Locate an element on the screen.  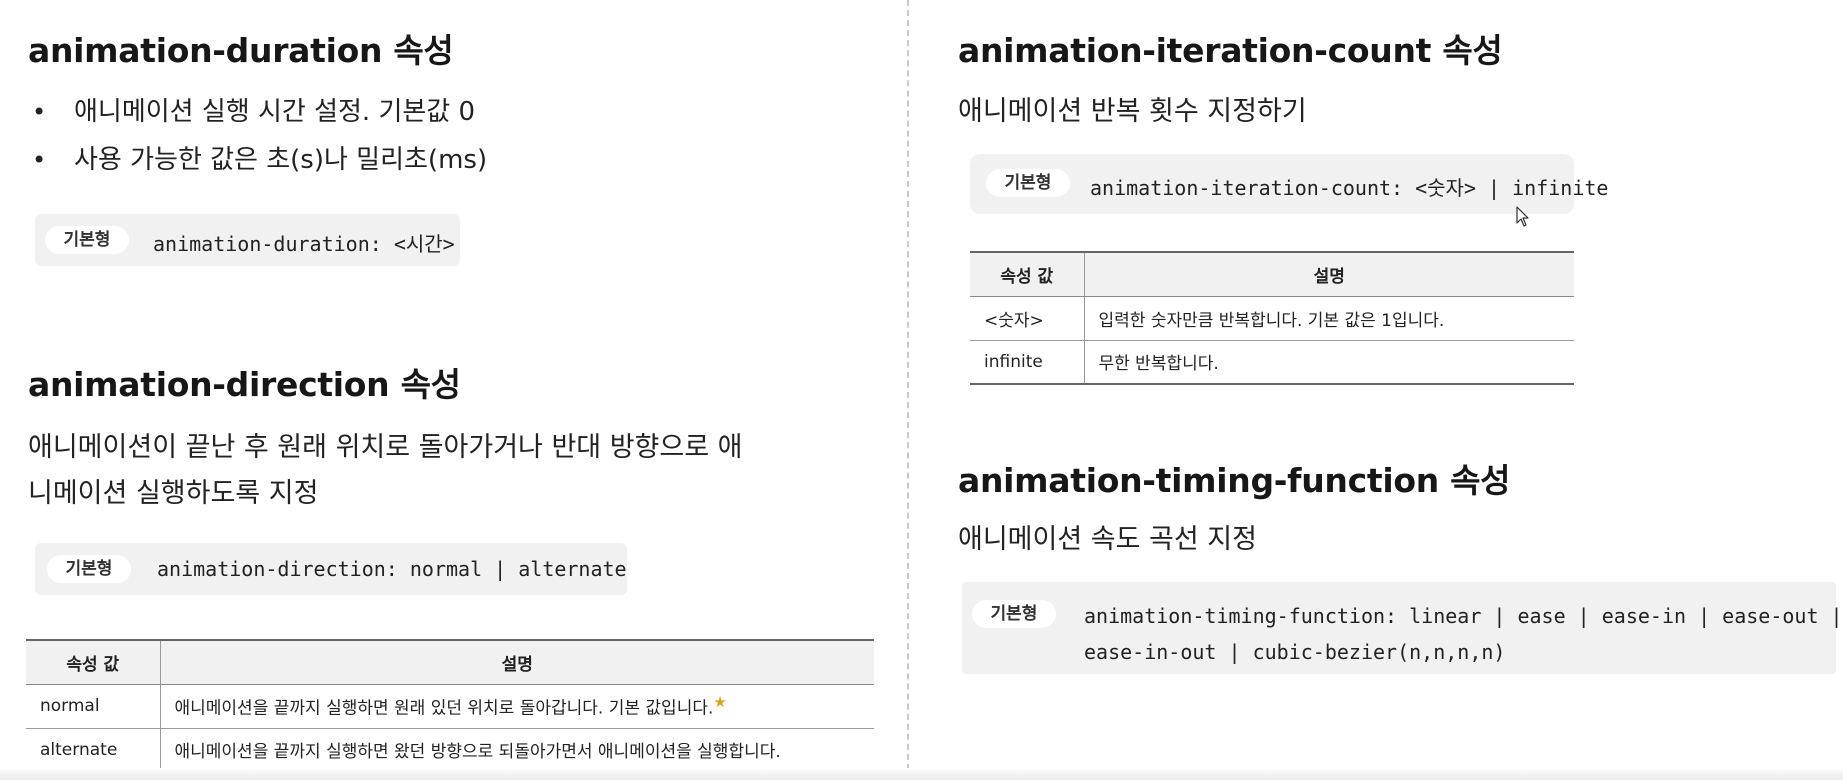
timing-title: animation-timing-function 속성 is located at coordinates (1234, 480).